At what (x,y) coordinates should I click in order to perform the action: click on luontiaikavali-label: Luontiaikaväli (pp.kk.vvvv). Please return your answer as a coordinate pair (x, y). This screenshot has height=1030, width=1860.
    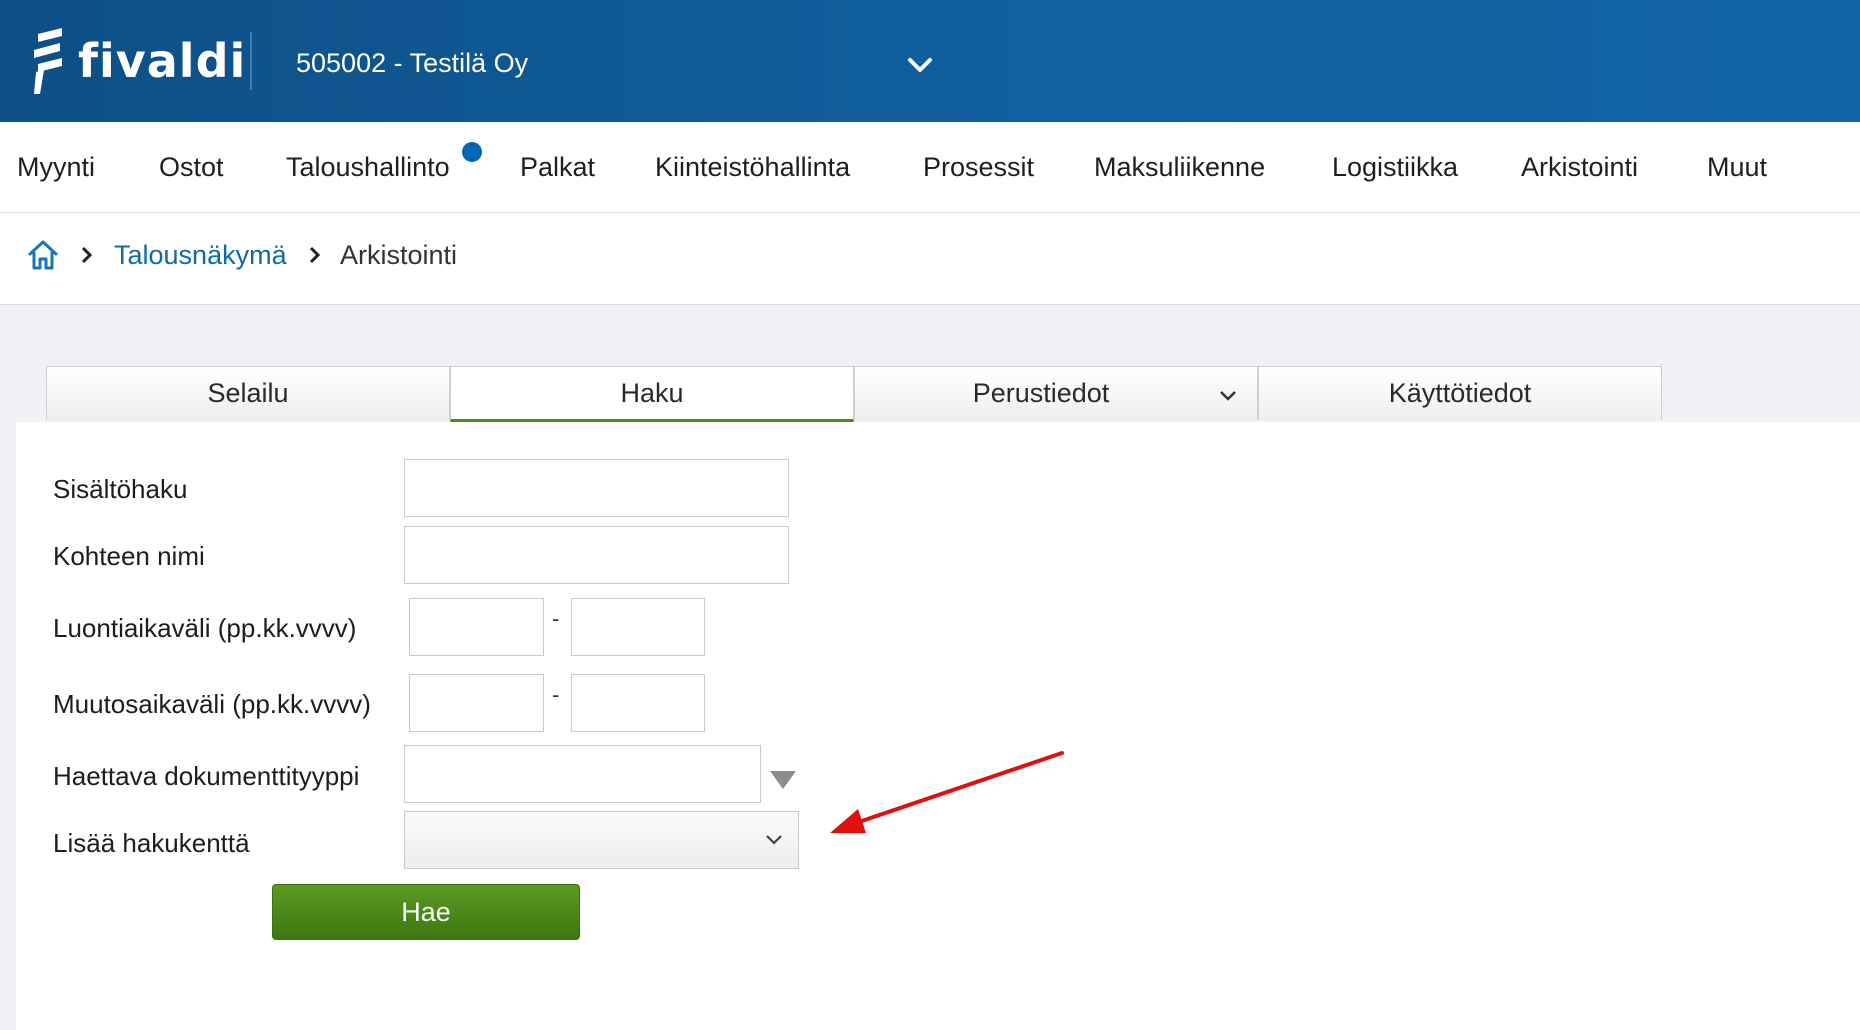
    Looking at the image, I should click on (205, 628).